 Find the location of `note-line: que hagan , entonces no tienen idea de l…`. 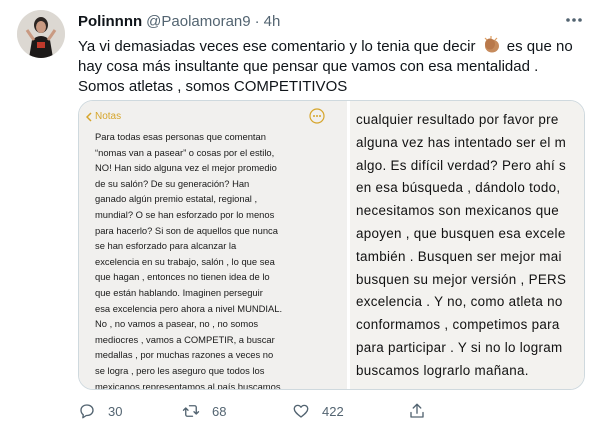

note-line: que hagan , entonces no tienen idea de l… is located at coordinates (182, 277).